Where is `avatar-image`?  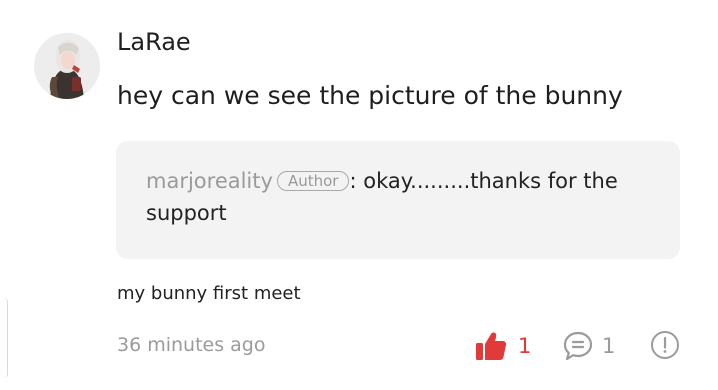 avatar-image is located at coordinates (67, 66).